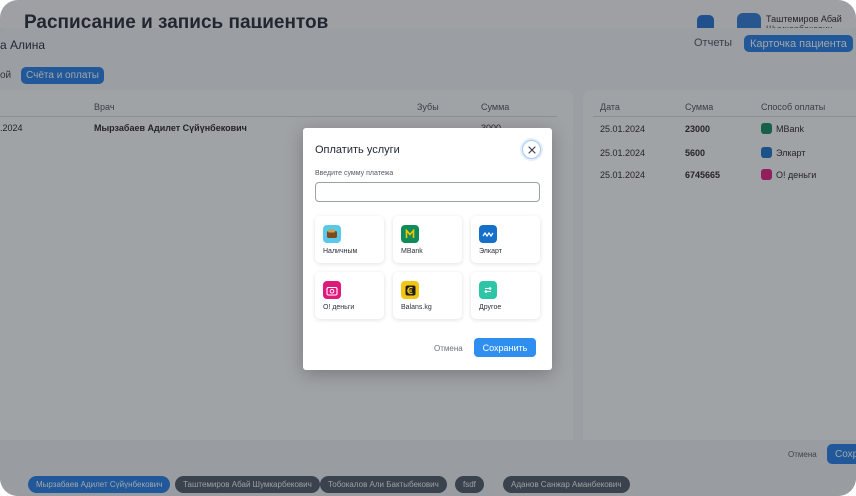  I want to click on payment-method-cash: Наличным, so click(349, 239).